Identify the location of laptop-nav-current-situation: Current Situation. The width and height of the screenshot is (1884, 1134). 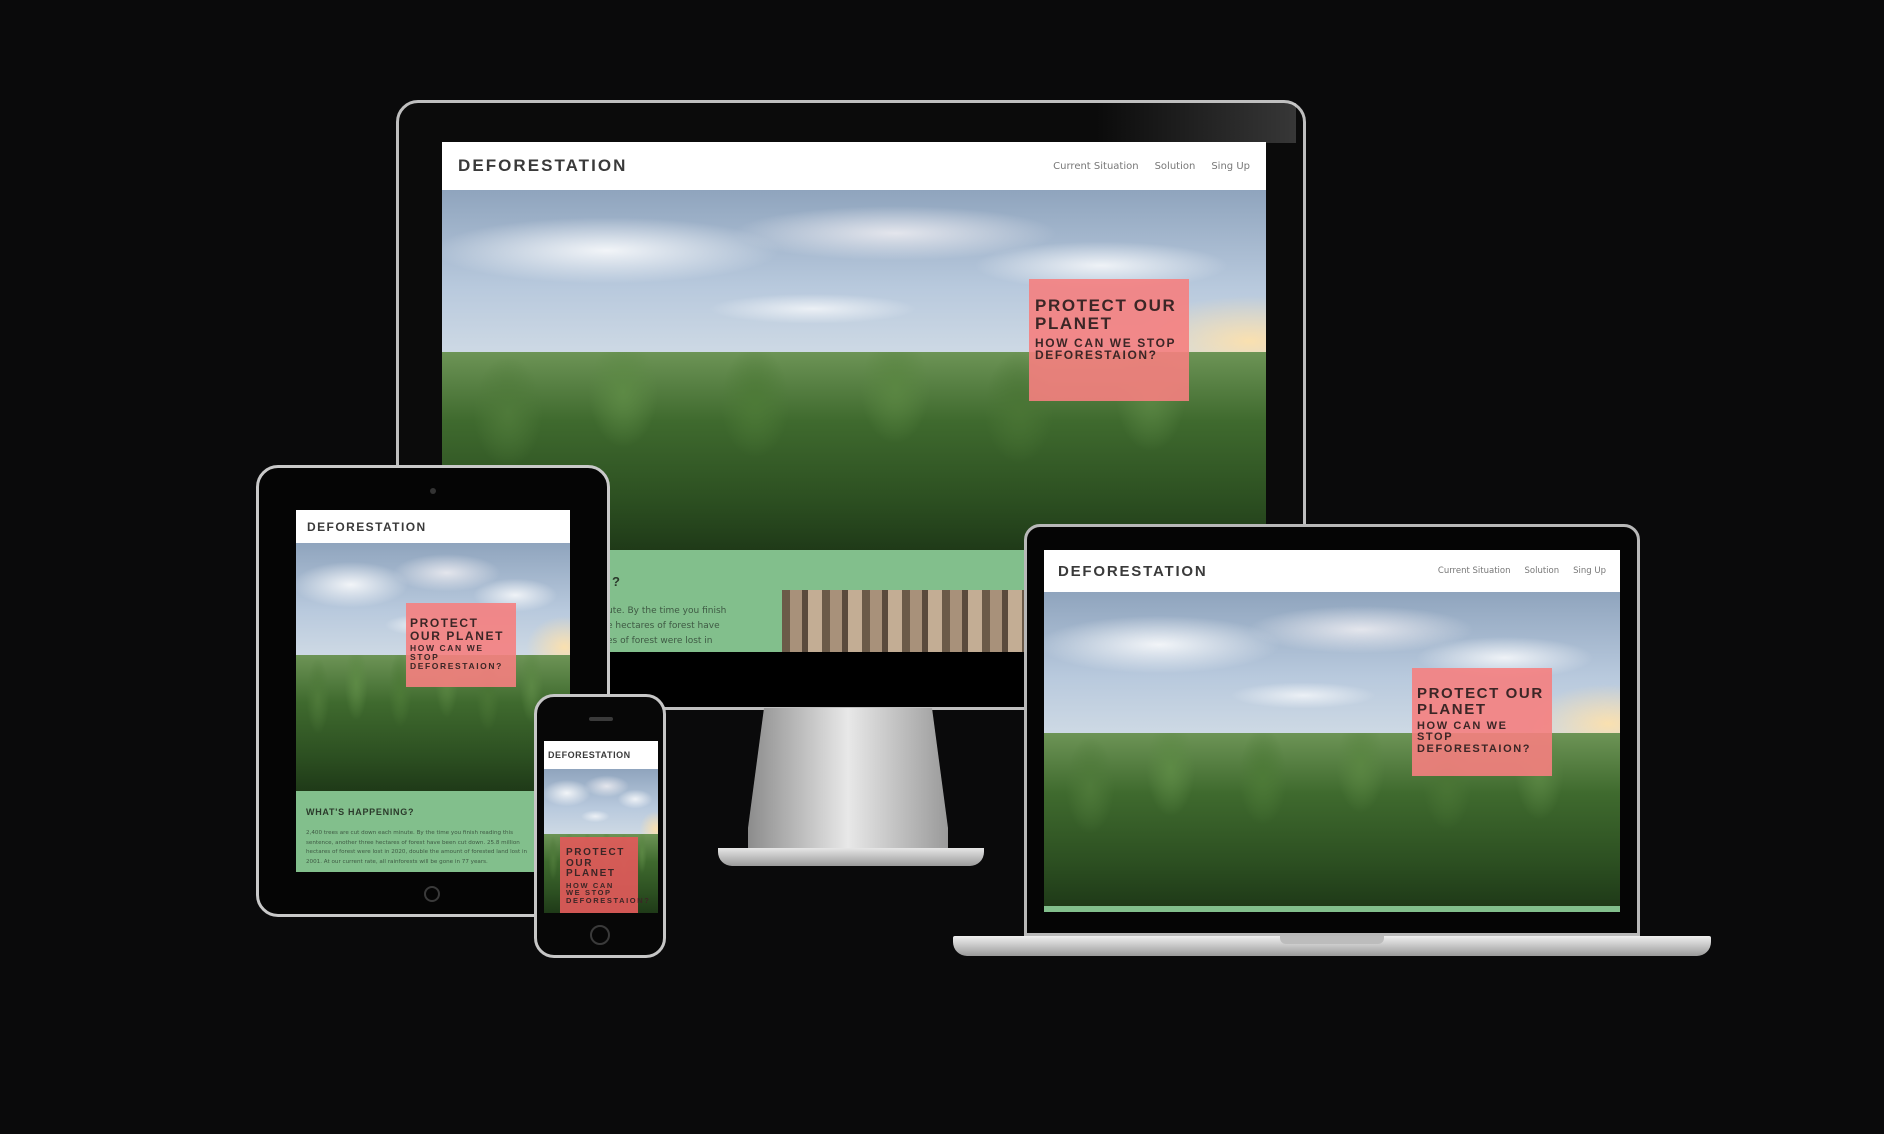
(1474, 571).